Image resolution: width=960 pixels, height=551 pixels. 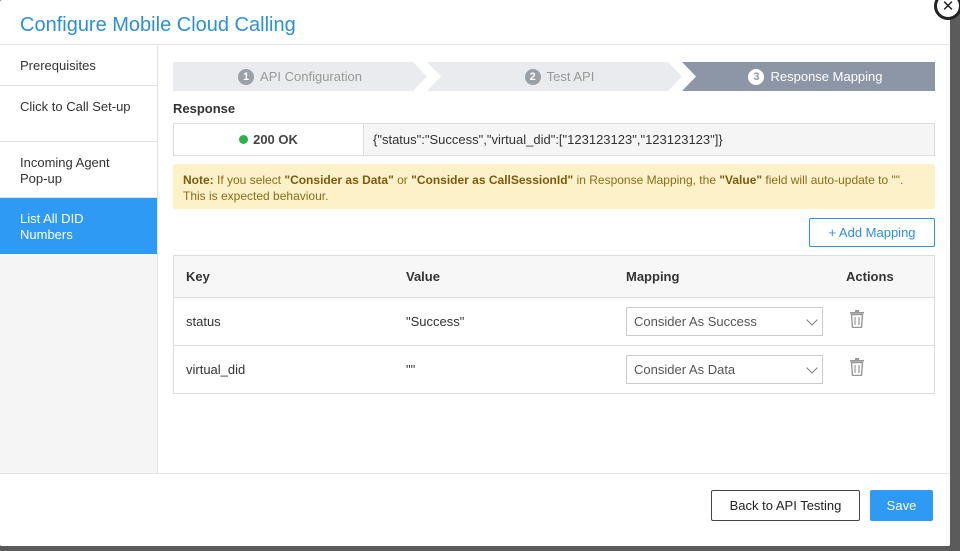 I want to click on mapping-select: Consider As Data, so click(x=724, y=369).